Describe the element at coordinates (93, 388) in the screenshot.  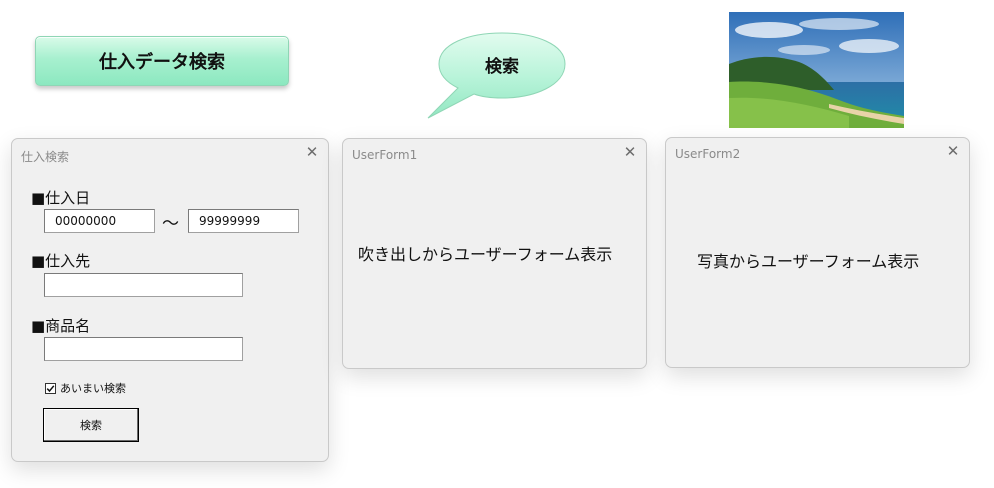
I see `fuzzy-search-label: あいまい検索` at that location.